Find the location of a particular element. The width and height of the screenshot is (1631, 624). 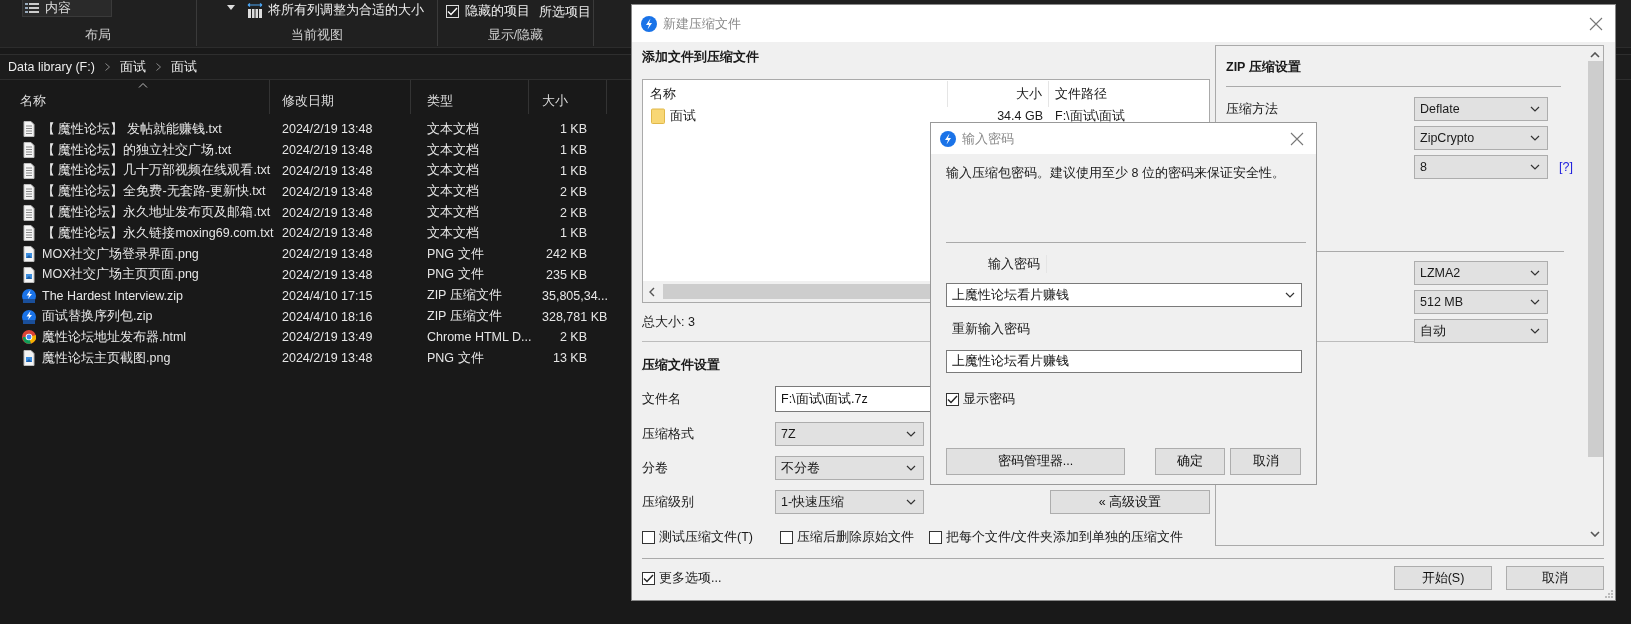

message-text: 输入压缩包密码。建议使用至少 8 位的密码来保证安全性。 is located at coordinates (1116, 173).